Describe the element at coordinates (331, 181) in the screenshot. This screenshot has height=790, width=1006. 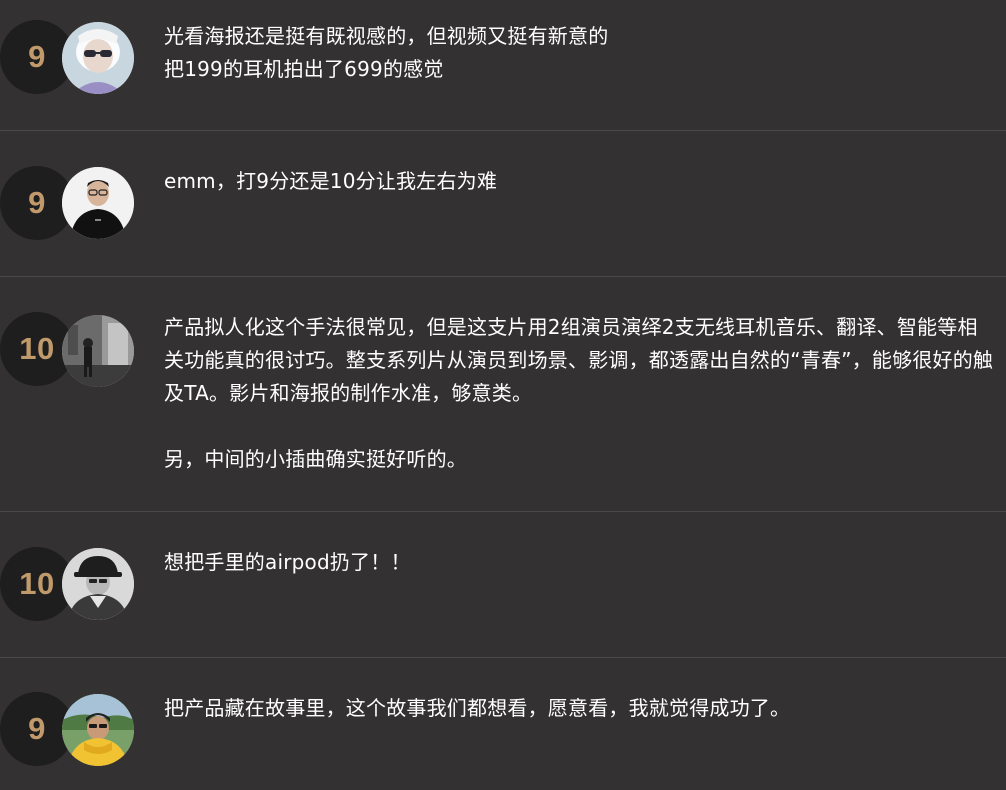
I see `review-text: emm，打9分还是10分让我左右为难` at that location.